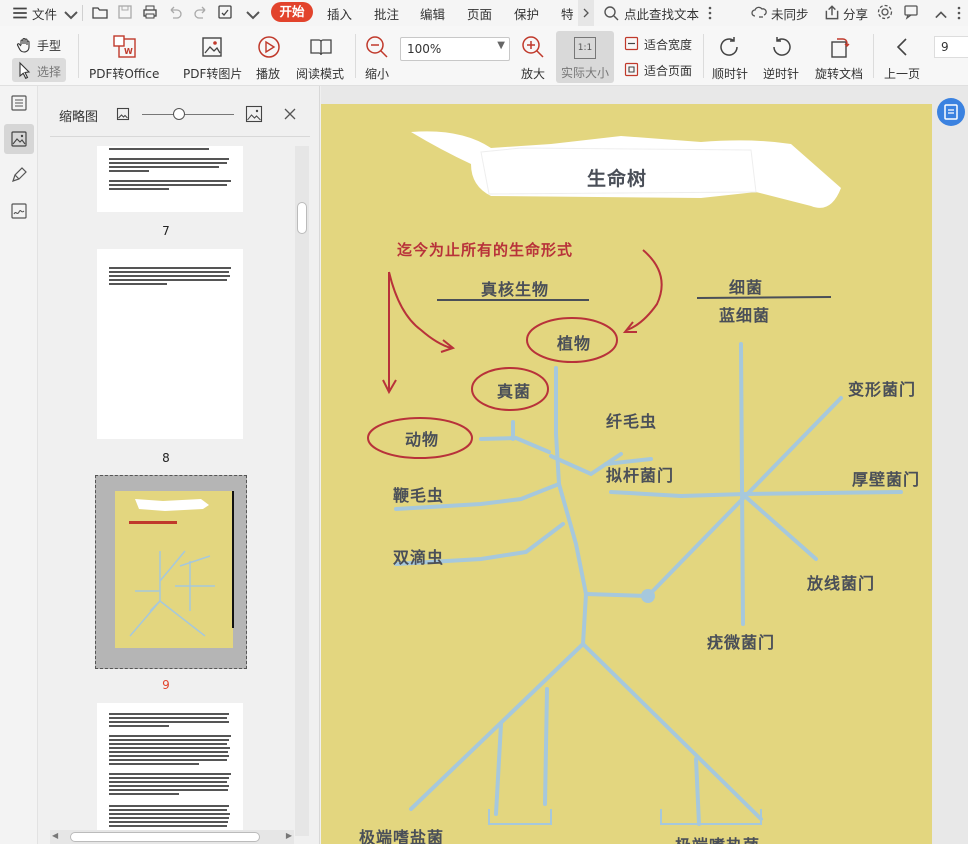  Describe the element at coordinates (781, 56) in the screenshot. I see `rotate-counterclockwise-button: 逆时针` at that location.